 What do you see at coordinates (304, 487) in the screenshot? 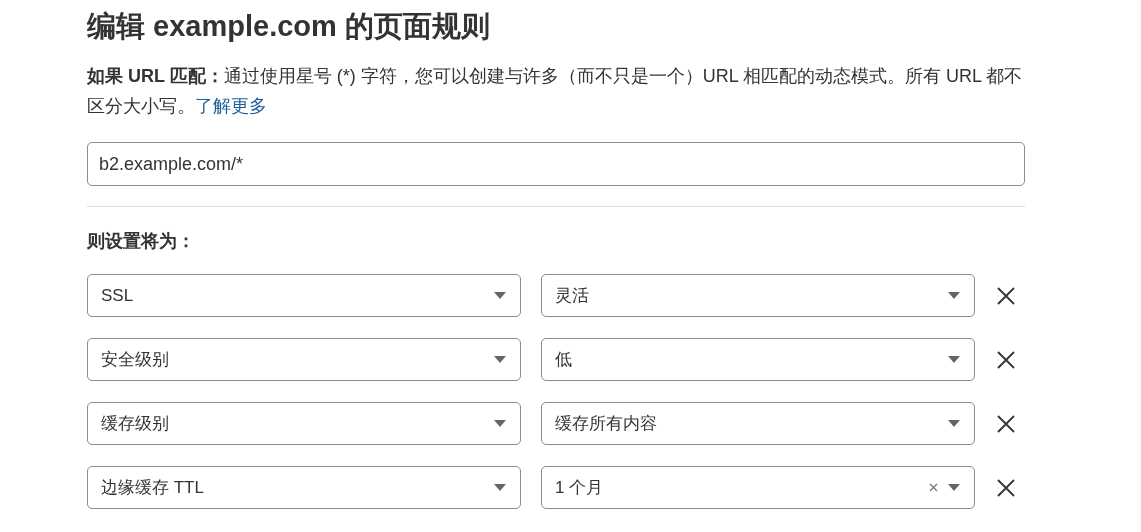
I see `setting-select: 边缘缓存 TTL` at bounding box center [304, 487].